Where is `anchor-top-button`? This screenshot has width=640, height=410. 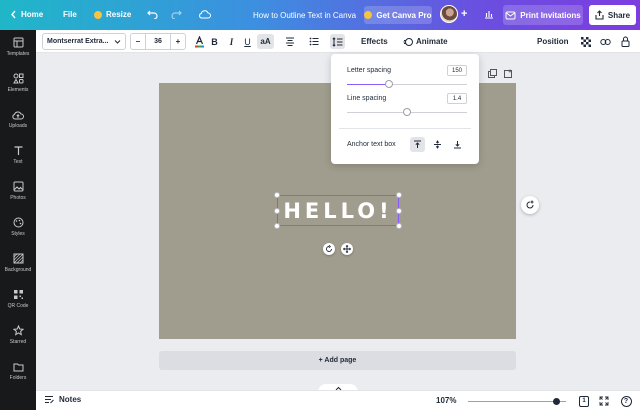 anchor-top-button is located at coordinates (417, 144).